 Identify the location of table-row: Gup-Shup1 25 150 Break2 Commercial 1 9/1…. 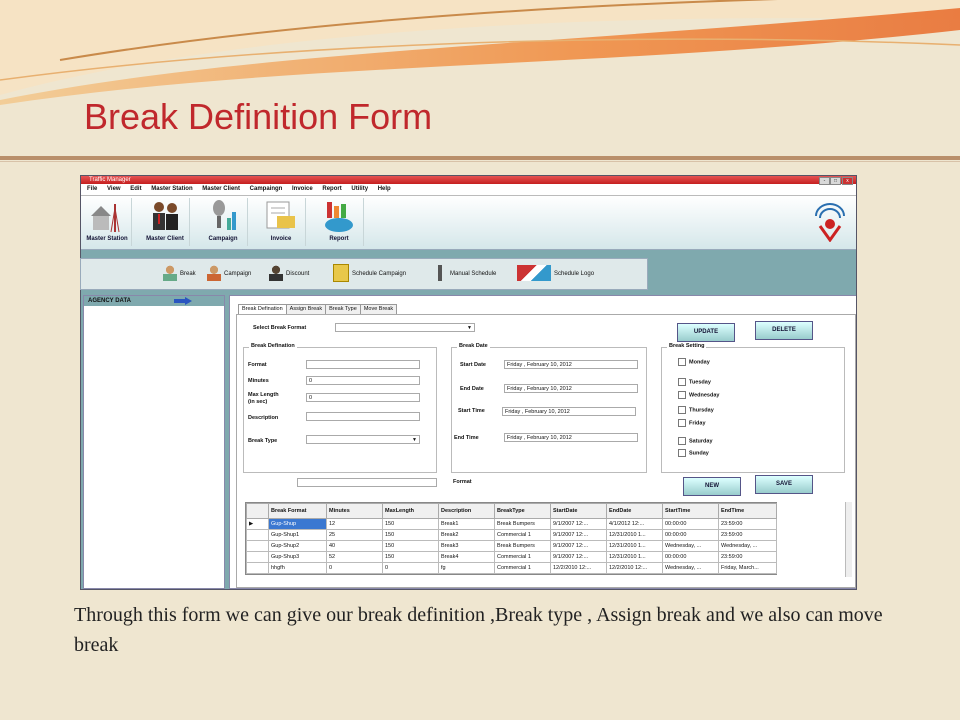
(511, 535).